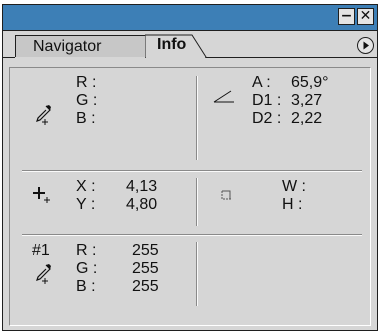 Image resolution: width=382 pixels, height=335 pixels. I want to click on color1-g-label: G :, so click(87, 100).